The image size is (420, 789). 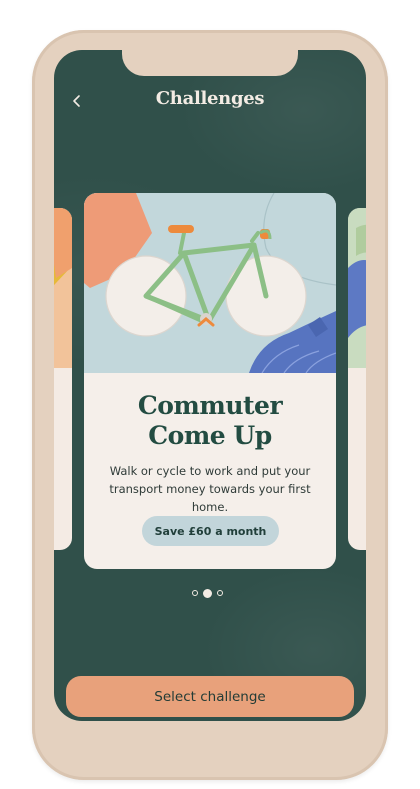 What do you see at coordinates (63, 288) in the screenshot?
I see `previous-card-illustration` at bounding box center [63, 288].